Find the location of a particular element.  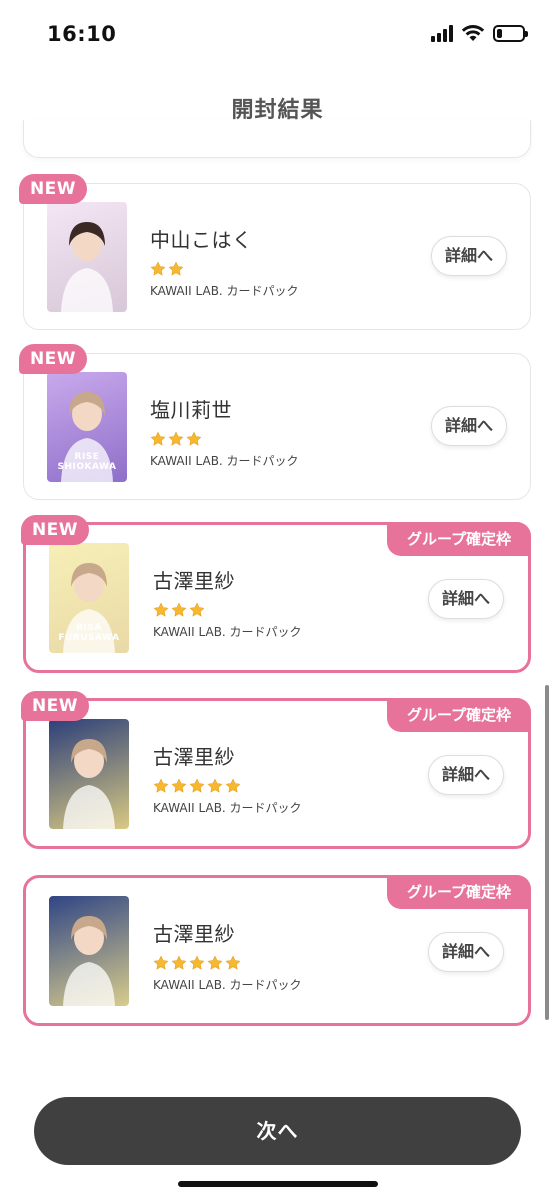

wifi-icon is located at coordinates (473, 33).